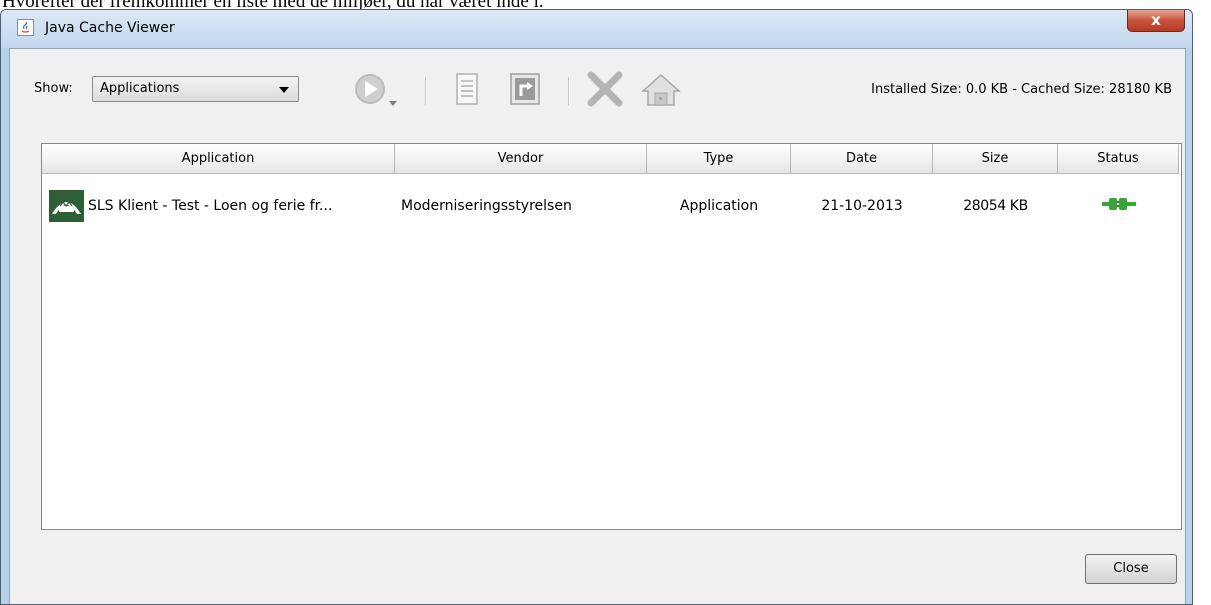  Describe the element at coordinates (486, 206) in the screenshot. I see `cell-vendor: Moderniseringsstyrelsen` at that location.